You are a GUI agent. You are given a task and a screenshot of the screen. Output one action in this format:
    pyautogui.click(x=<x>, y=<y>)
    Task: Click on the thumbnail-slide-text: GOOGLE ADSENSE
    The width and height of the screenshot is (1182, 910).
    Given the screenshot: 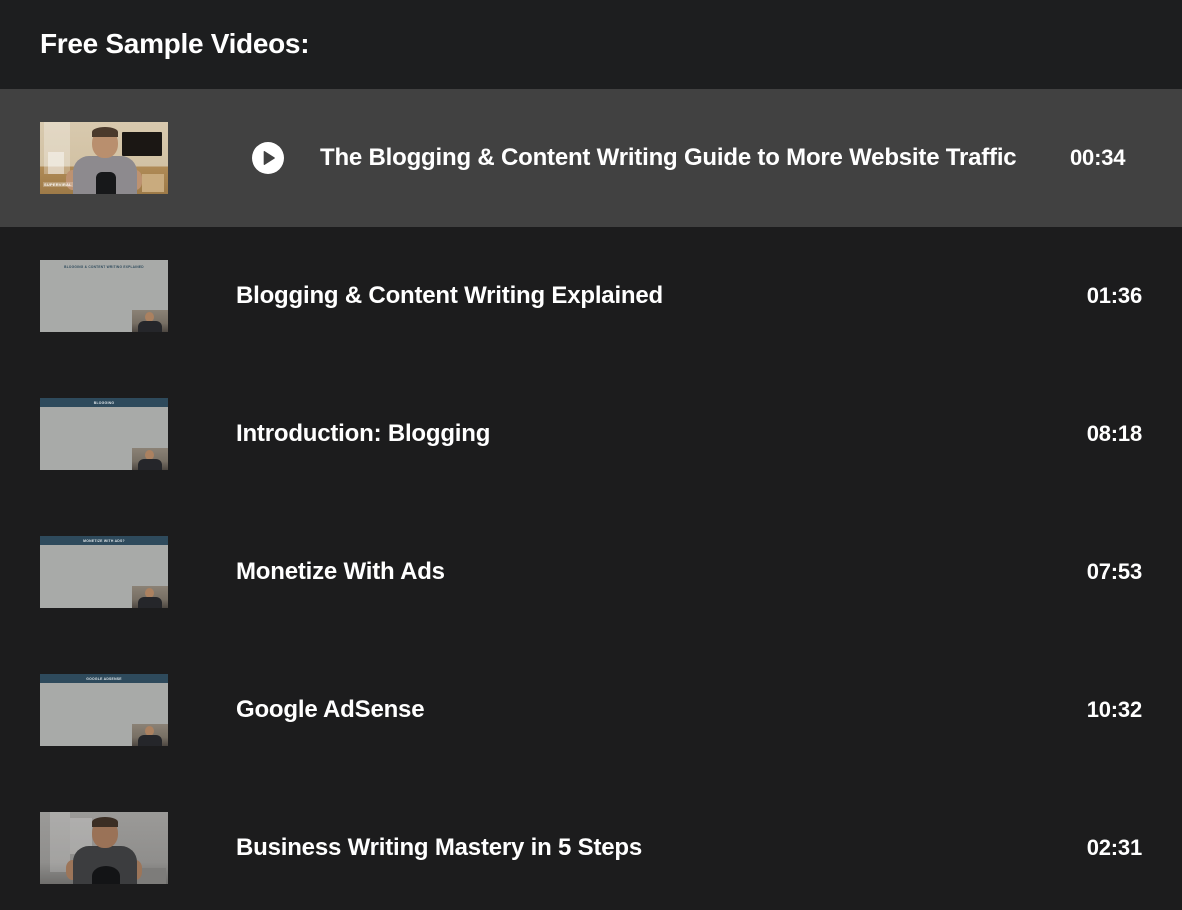 What is the action you would take?
    pyautogui.click(x=104, y=678)
    